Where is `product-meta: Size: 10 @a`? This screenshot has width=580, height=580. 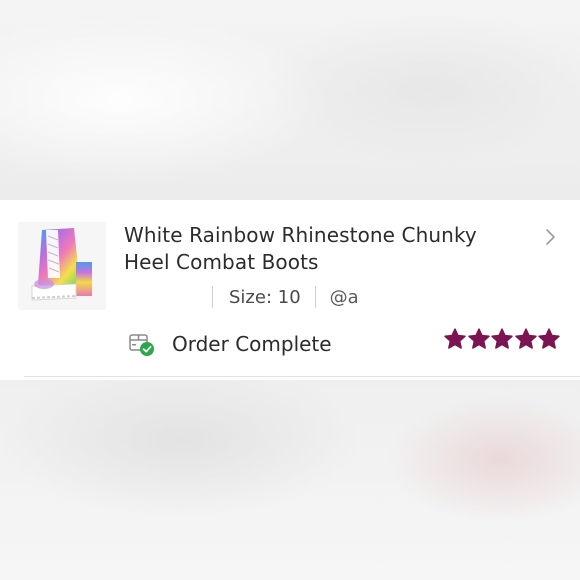 product-meta: Size: 10 @a is located at coordinates (288, 297).